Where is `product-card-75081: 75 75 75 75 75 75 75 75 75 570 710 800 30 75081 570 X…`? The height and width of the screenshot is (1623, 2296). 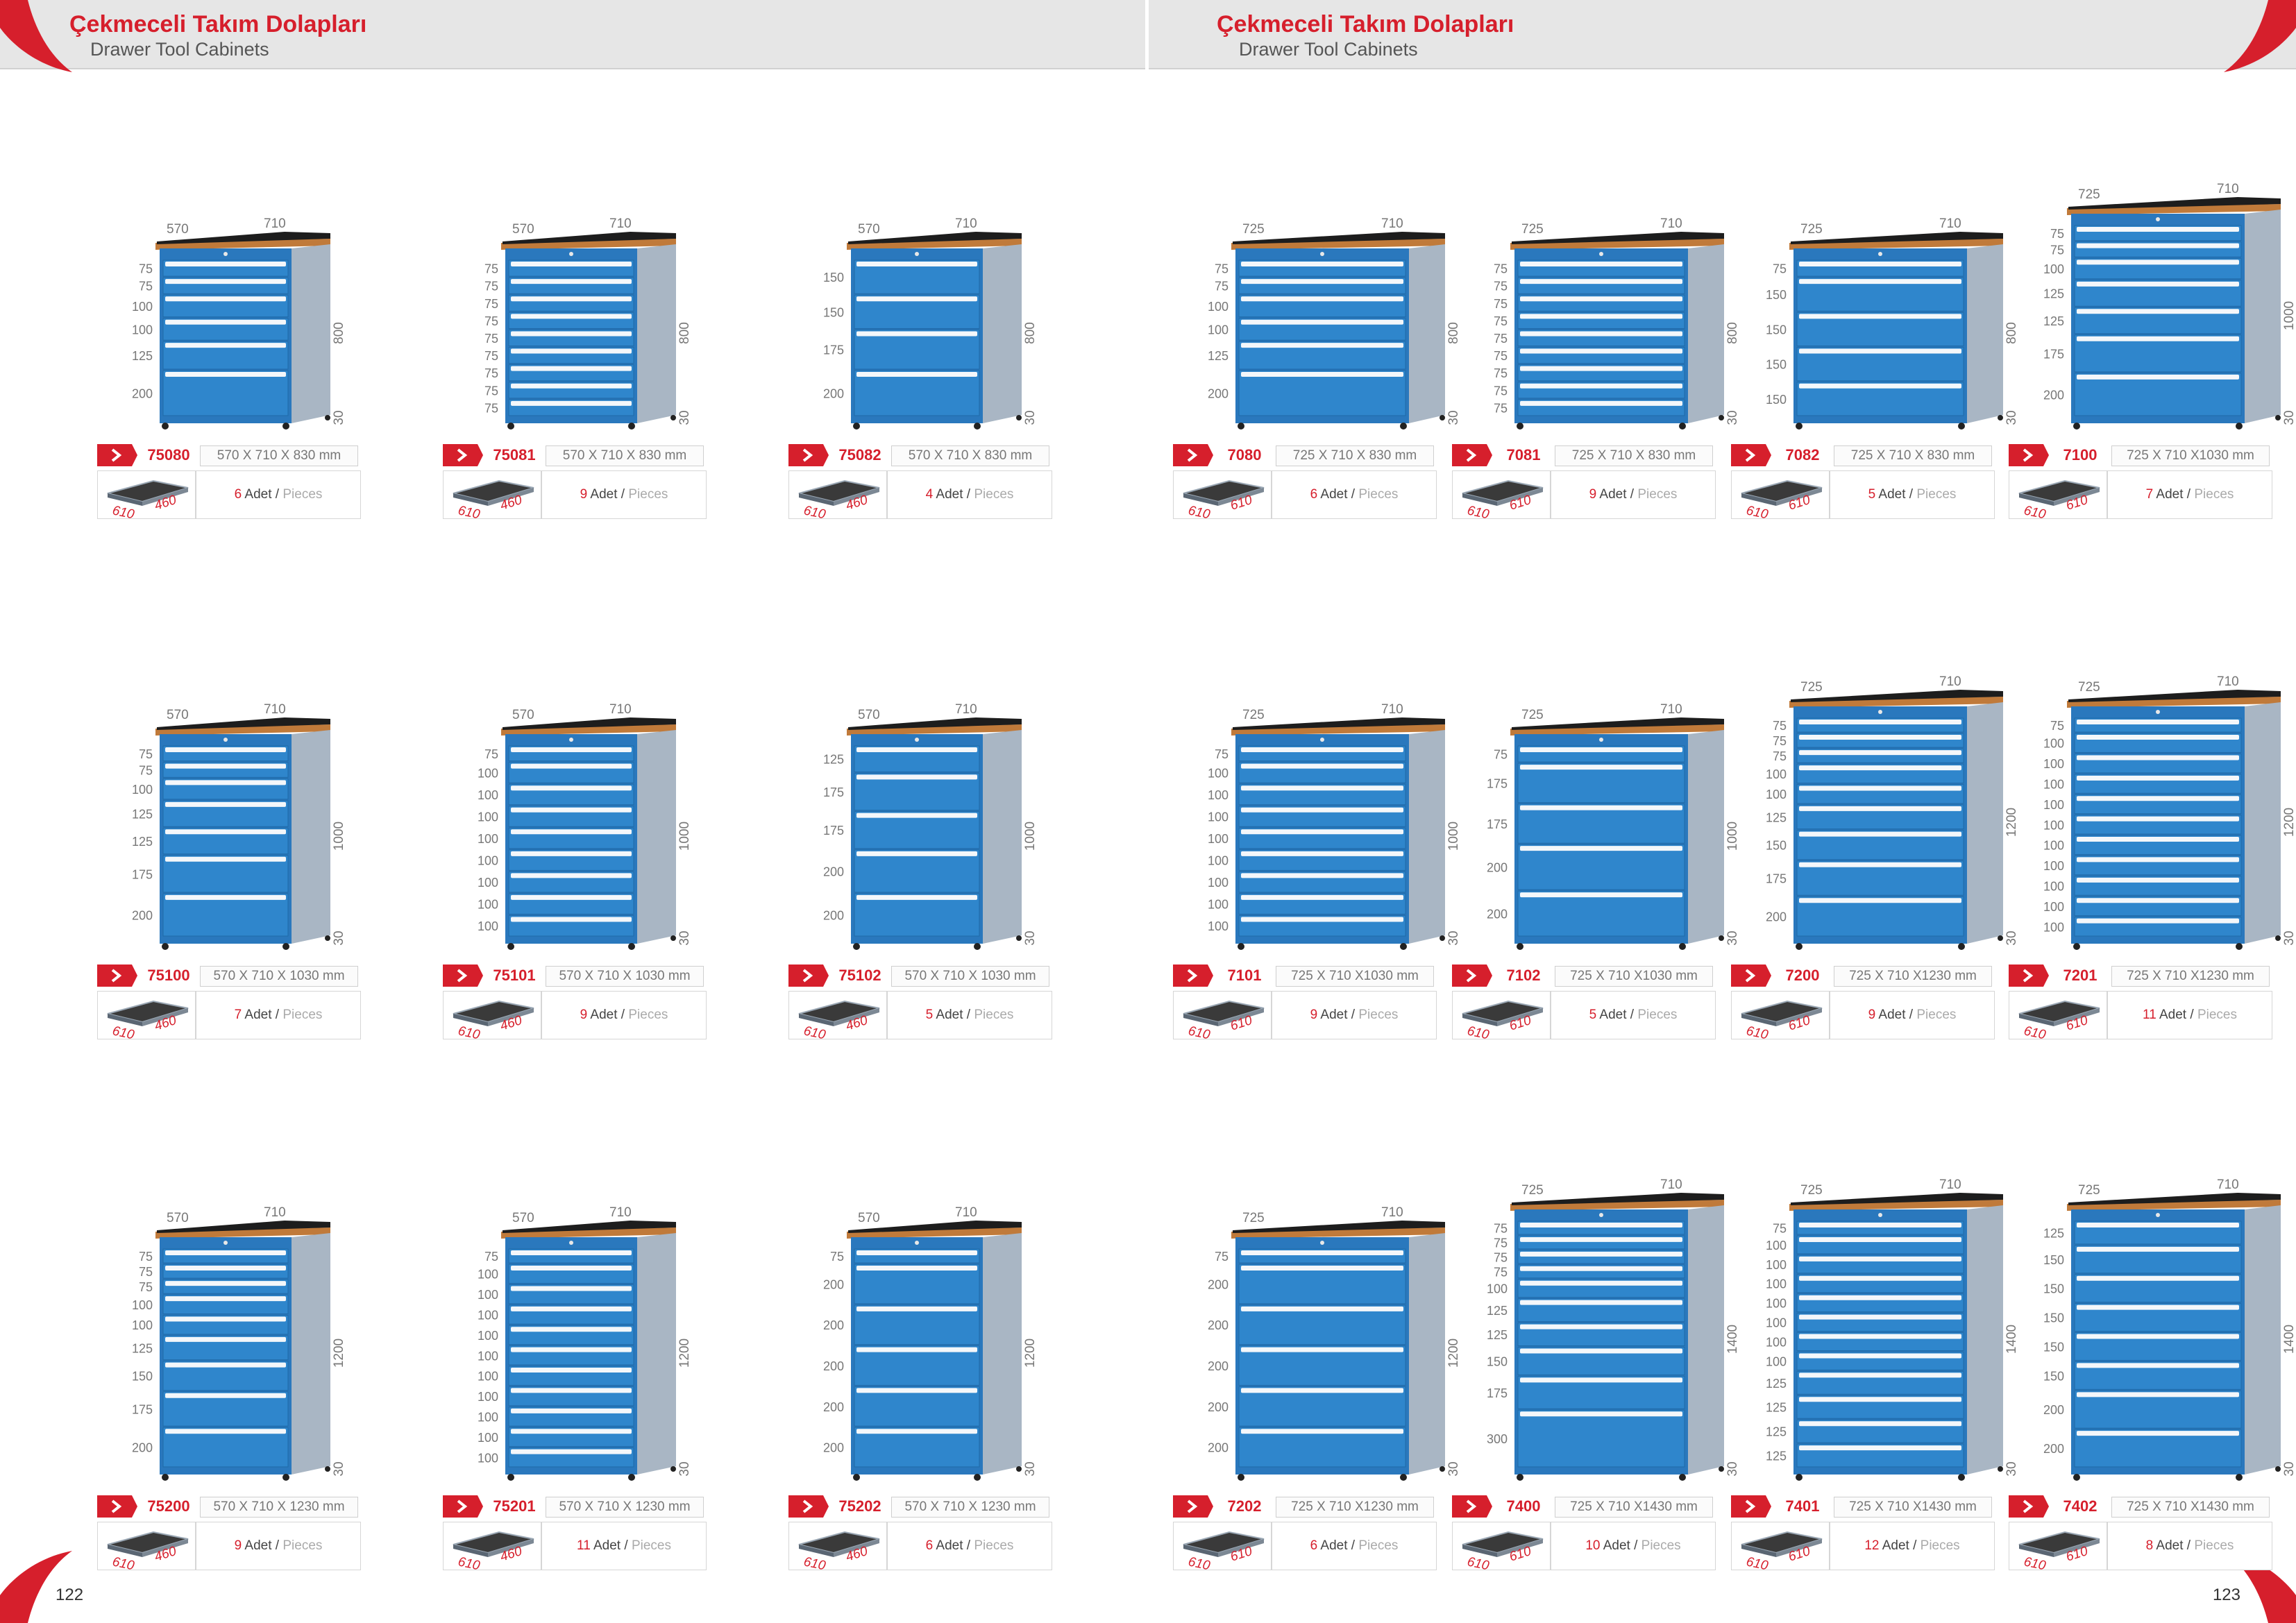 product-card-75081: 75 75 75 75 75 75 75 75 75 570 710 800 30 75081 570 X… is located at coordinates (575, 340).